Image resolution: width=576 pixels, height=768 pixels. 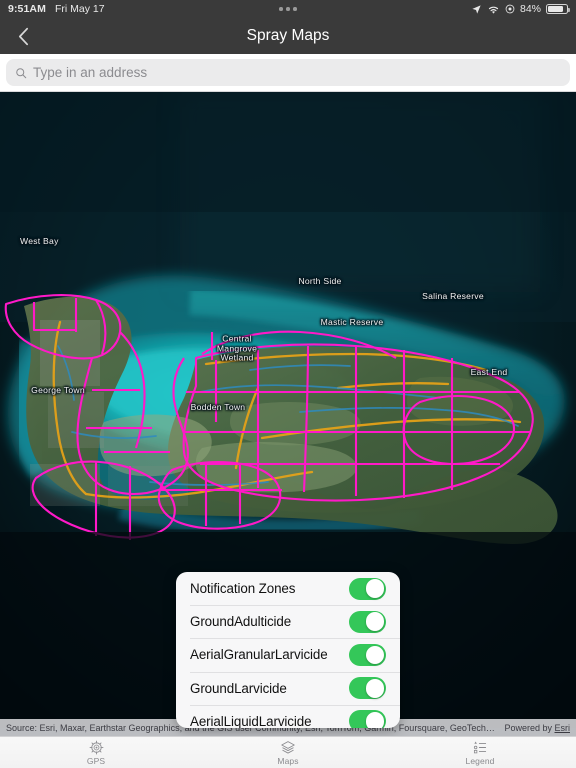 I want to click on layer-toggle-ground-adulticide, so click(x=367, y=621).